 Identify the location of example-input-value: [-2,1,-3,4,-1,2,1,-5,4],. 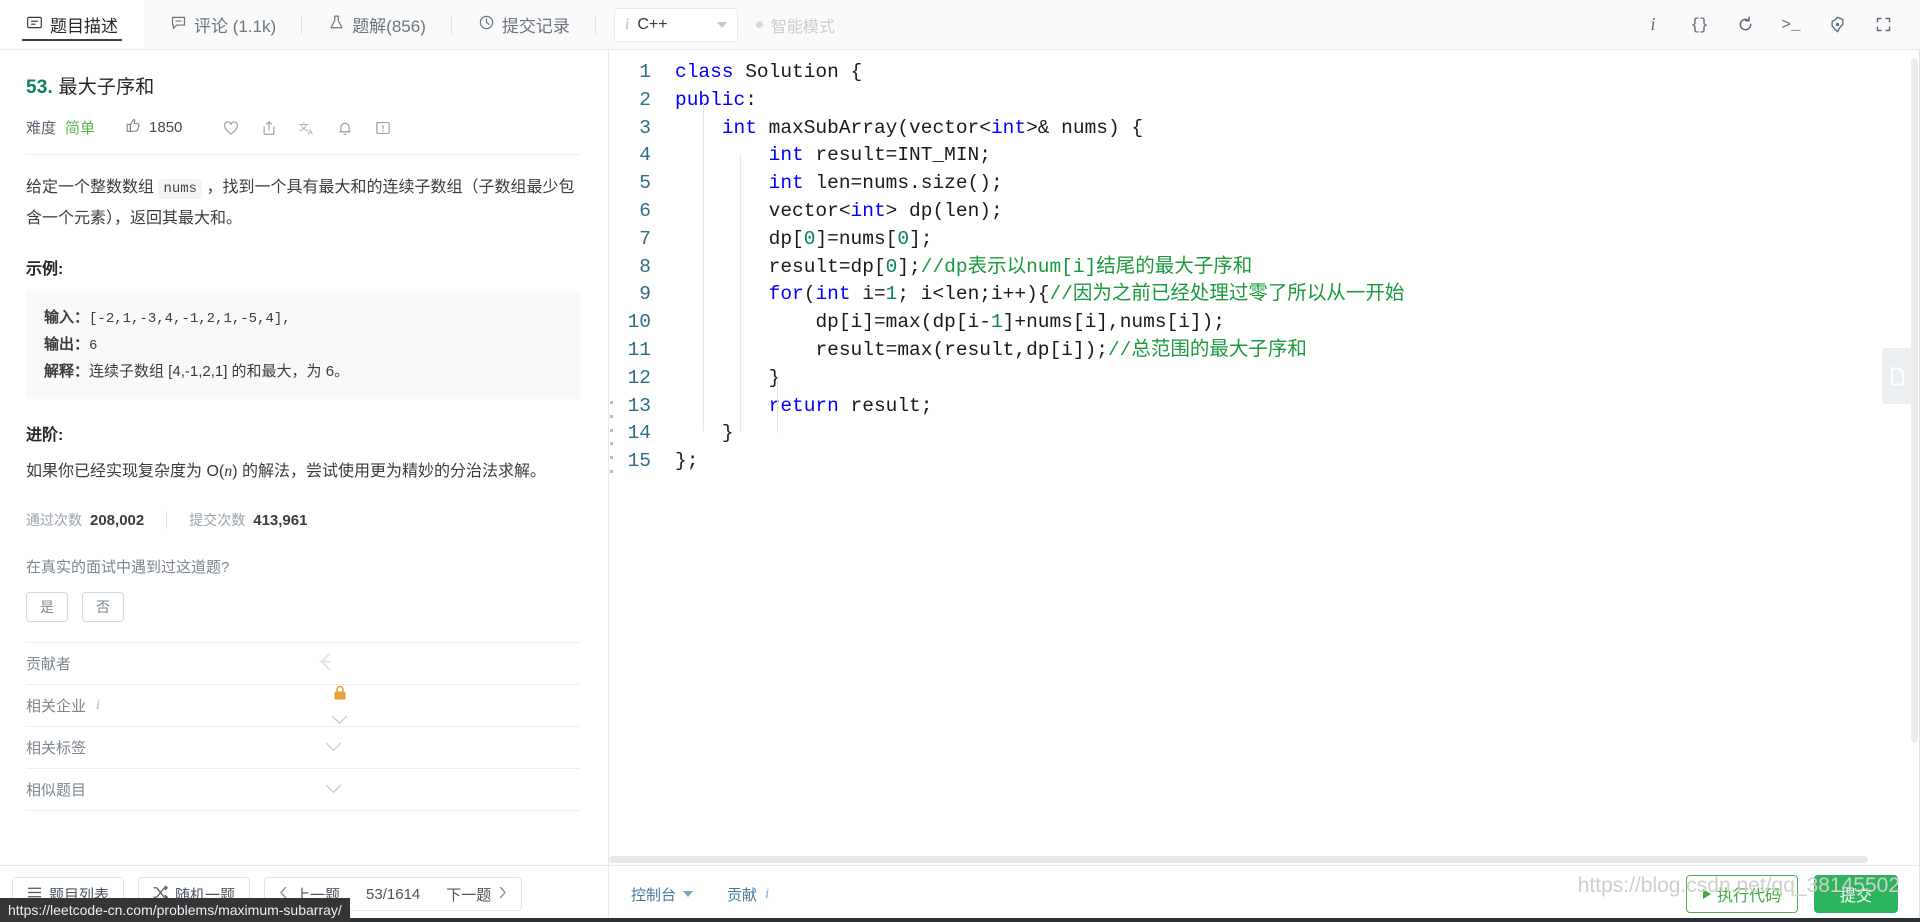
(190, 319).